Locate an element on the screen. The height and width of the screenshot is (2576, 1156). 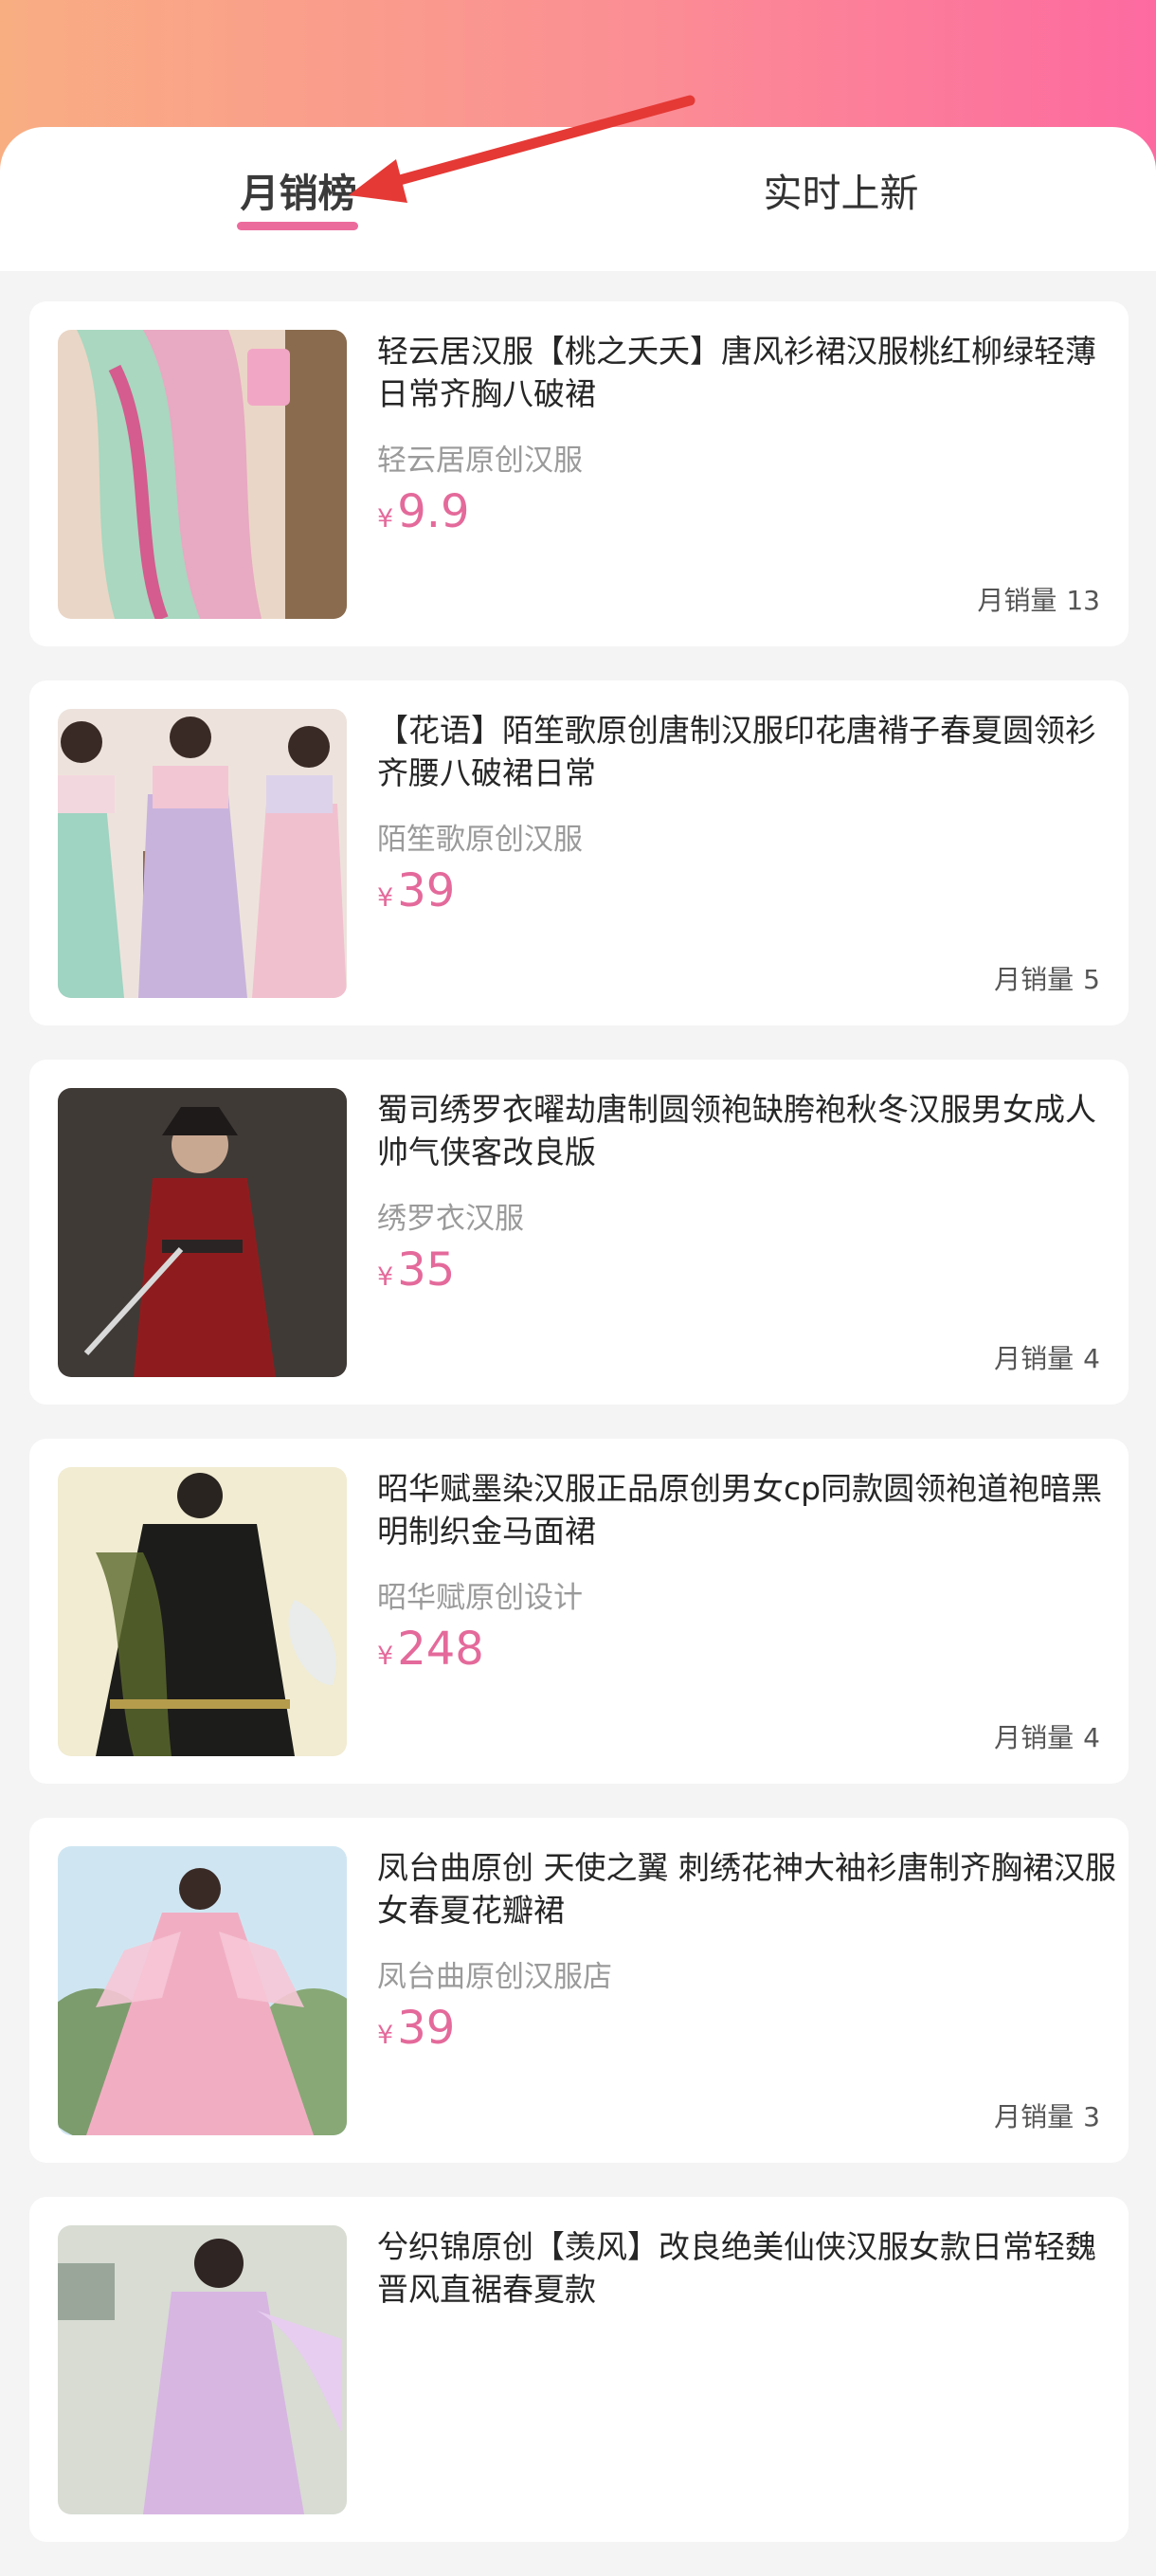
shop-name: 陌笙歌原创汉服 is located at coordinates (480, 840).